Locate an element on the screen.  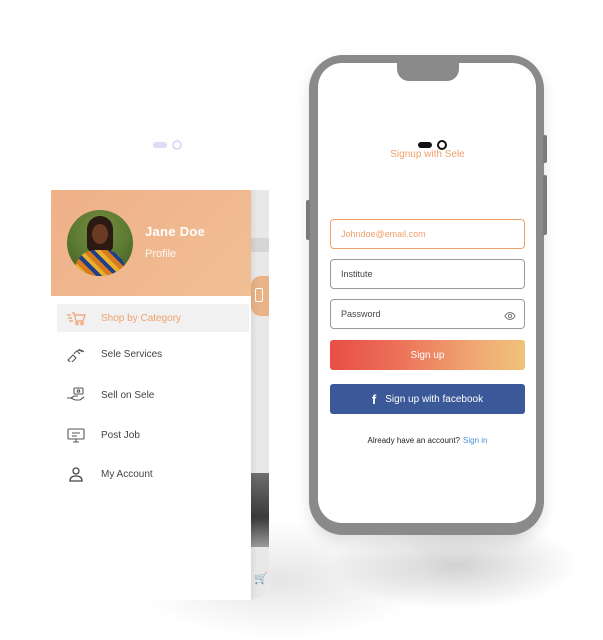
menu-item-post-job: Post Job is located at coordinates (153, 435).